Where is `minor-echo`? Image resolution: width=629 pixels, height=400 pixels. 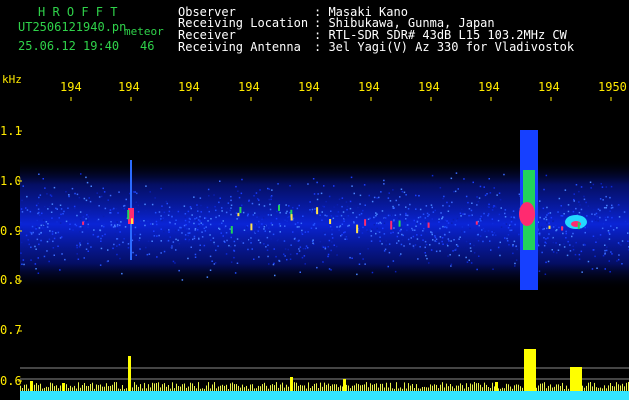 minor-echo is located at coordinates (251, 227).